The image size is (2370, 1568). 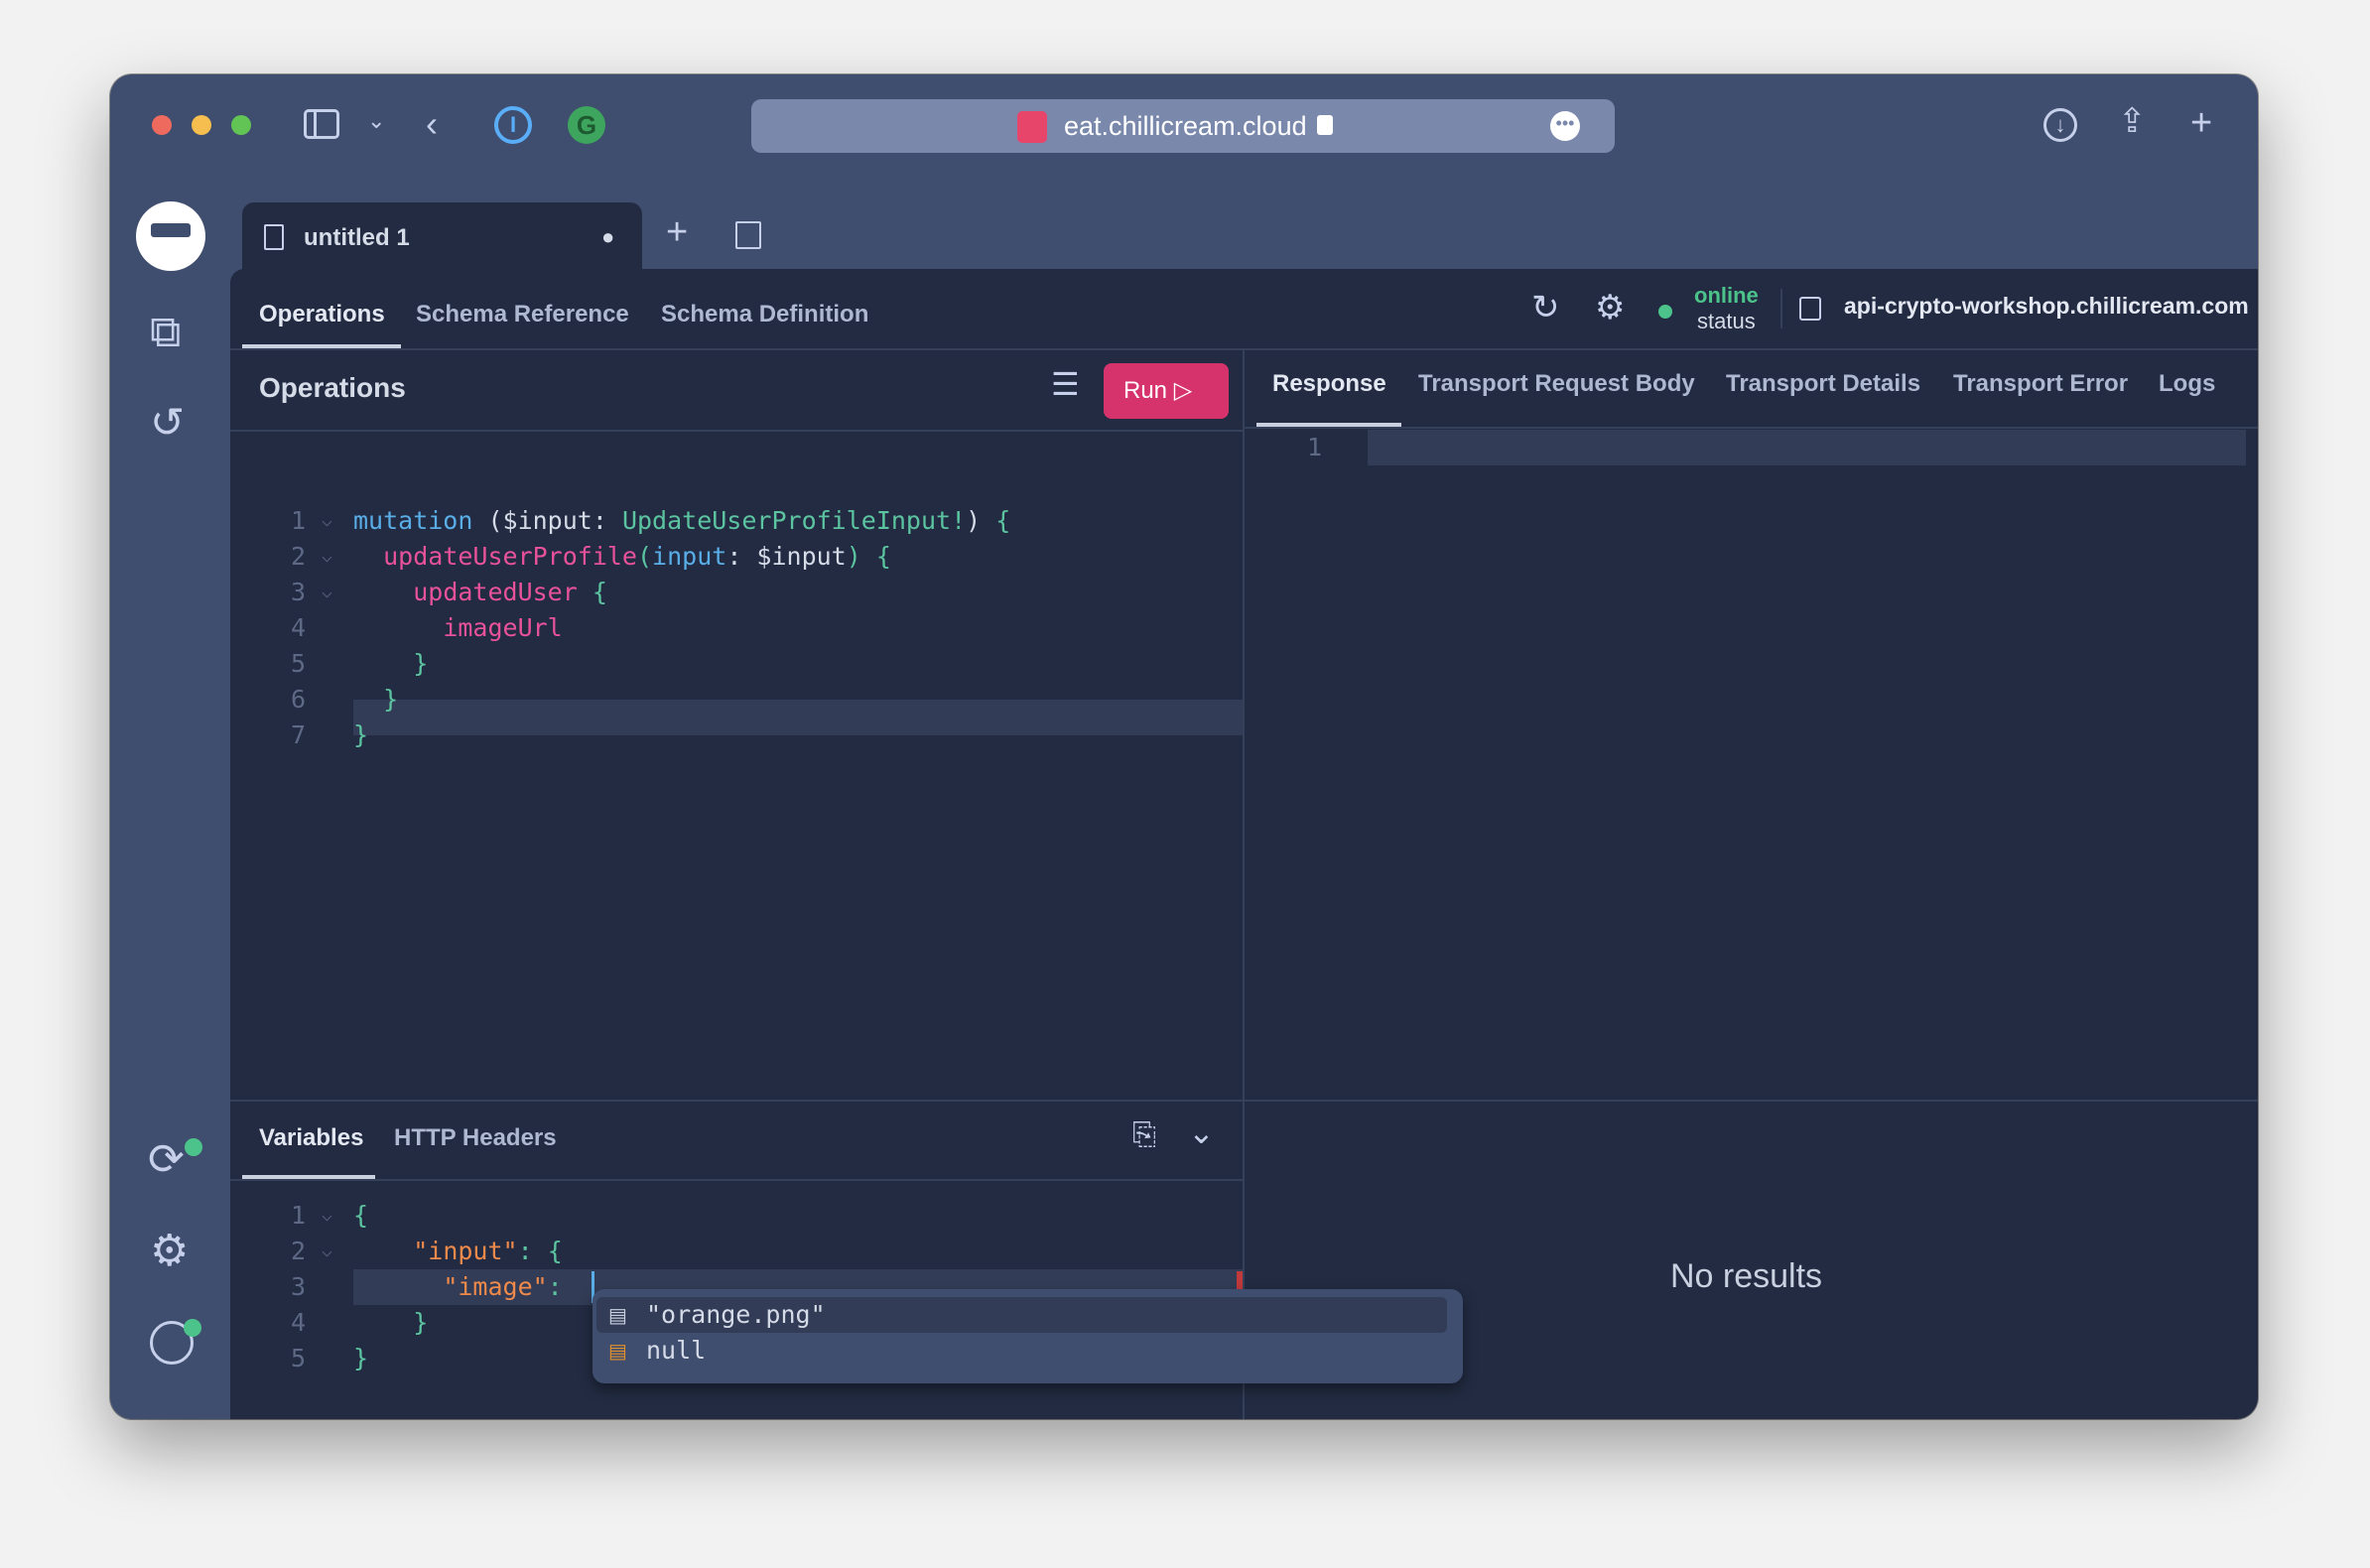 What do you see at coordinates (166, 1160) in the screenshot?
I see `sync-icon: ⟳` at bounding box center [166, 1160].